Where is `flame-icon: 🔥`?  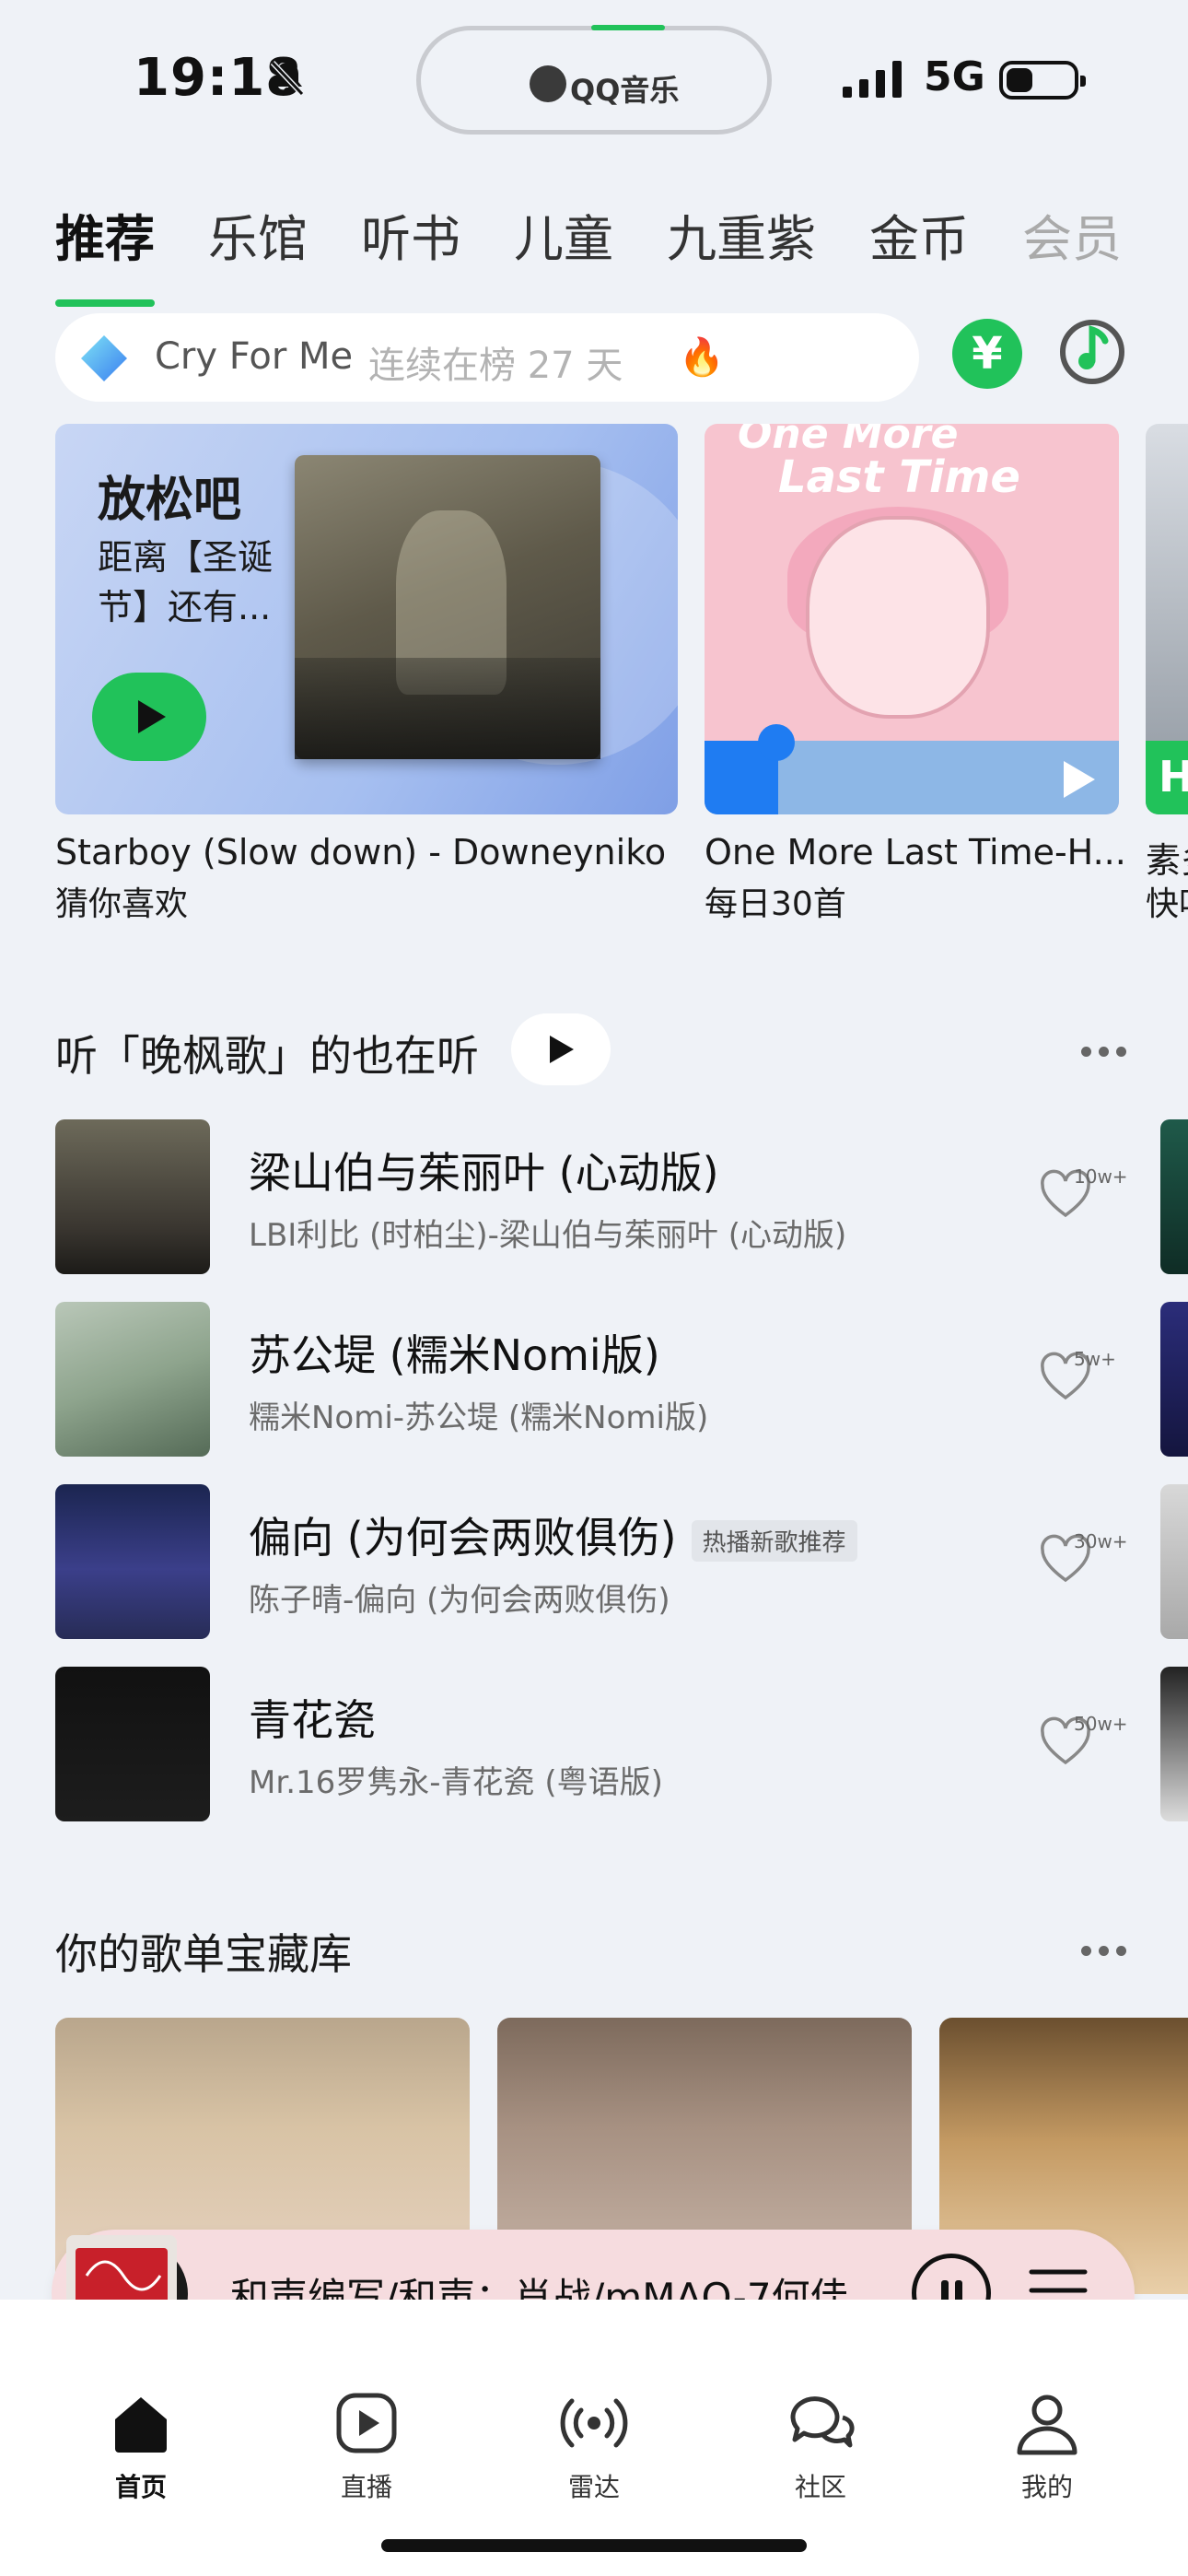 flame-icon: 🔥 is located at coordinates (702, 357).